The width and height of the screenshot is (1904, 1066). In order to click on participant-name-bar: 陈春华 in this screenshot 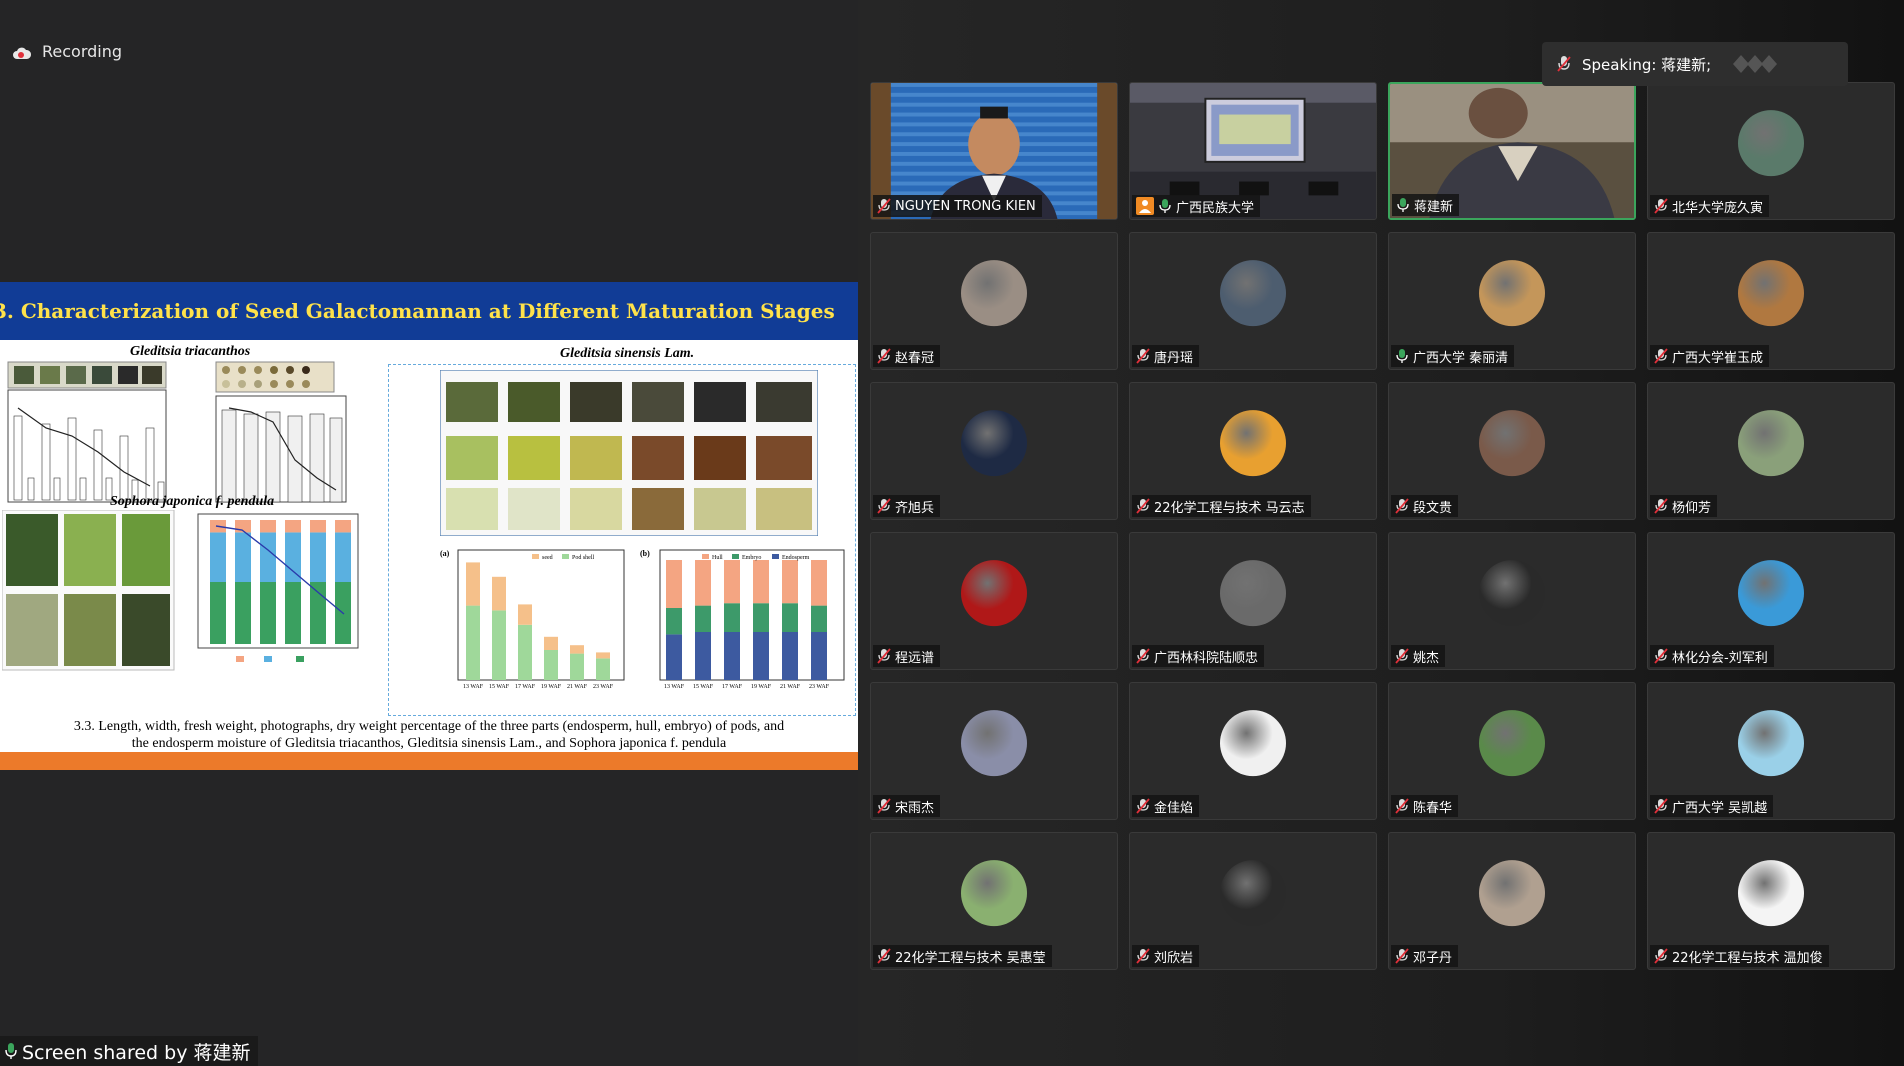, I will do `click(1425, 806)`.